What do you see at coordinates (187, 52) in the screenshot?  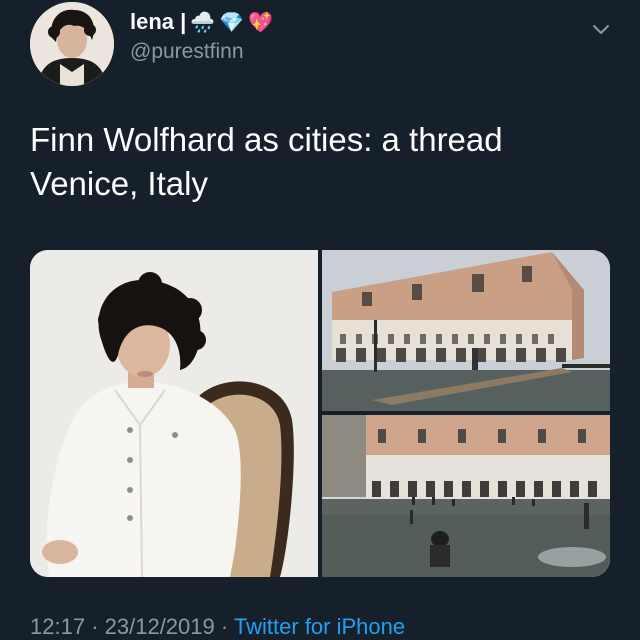 I see `user-handle: @purestfinn` at bounding box center [187, 52].